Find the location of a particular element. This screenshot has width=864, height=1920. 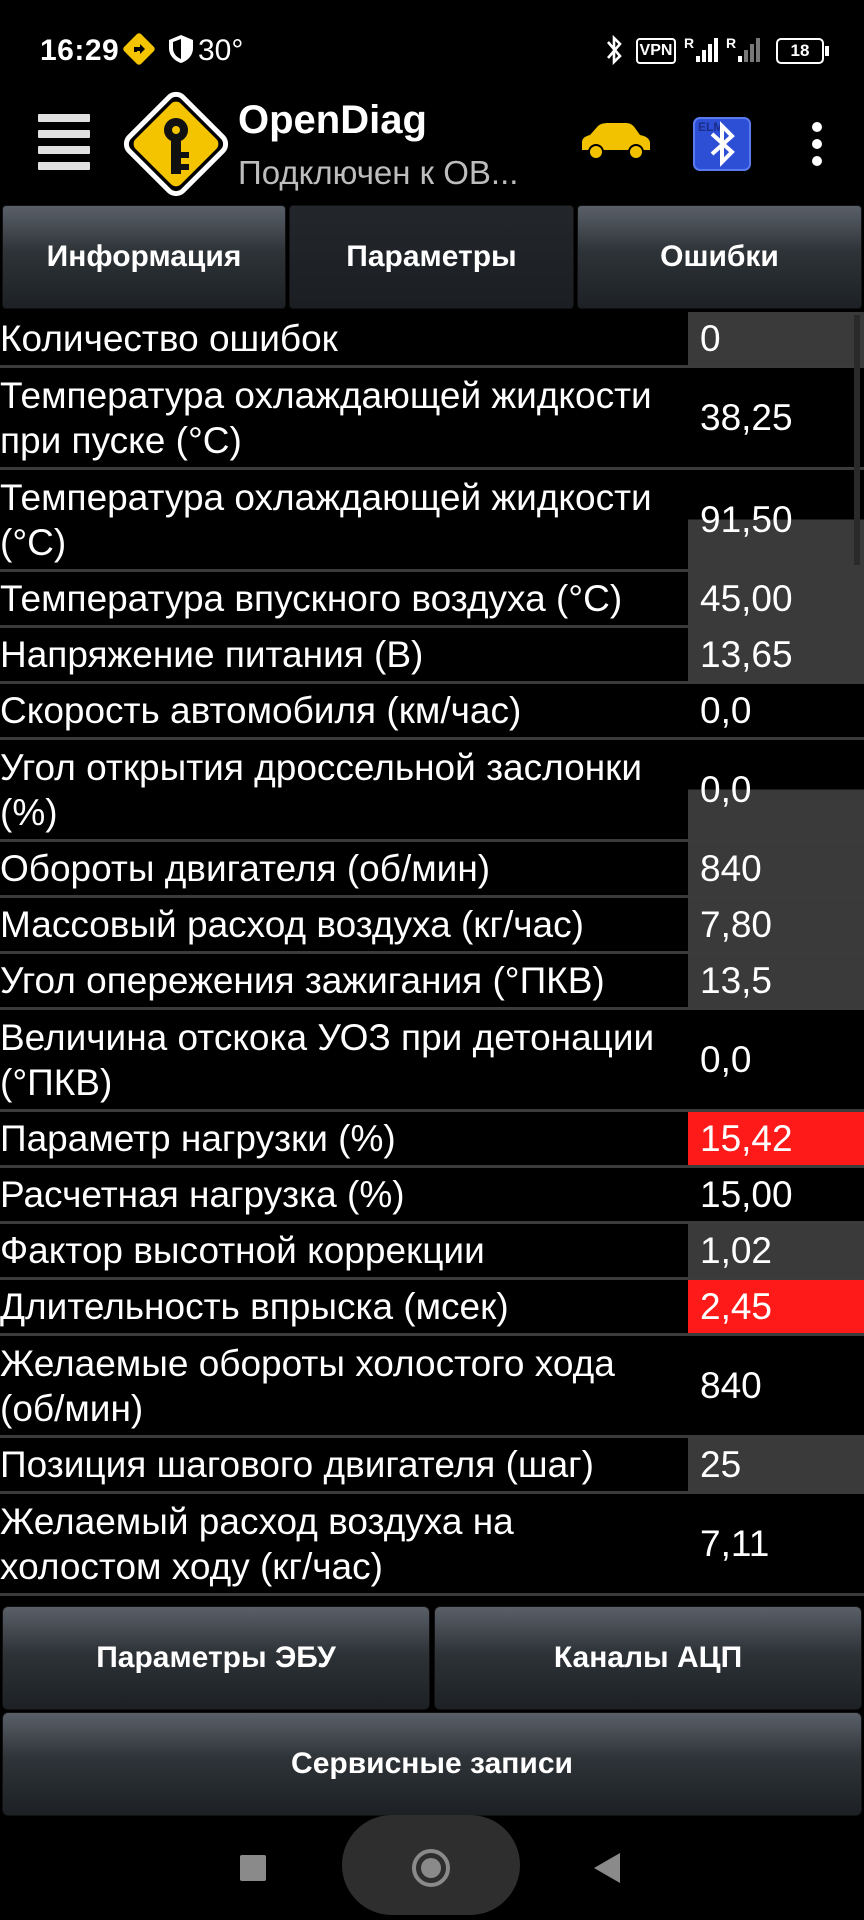

param-value: 2,45 is located at coordinates (776, 1306).